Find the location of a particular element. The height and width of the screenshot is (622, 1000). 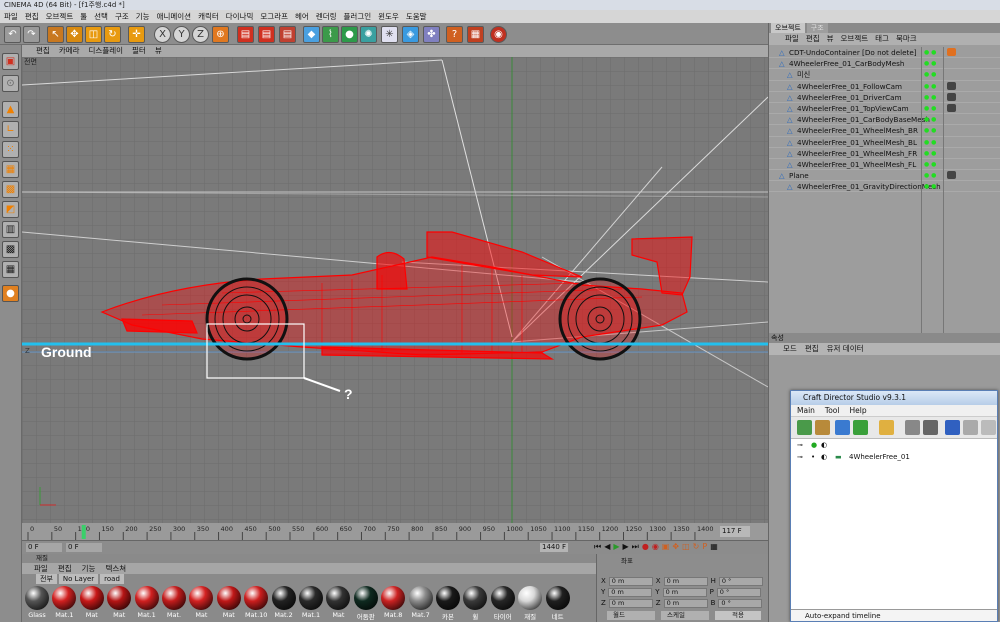

material-menu-item-1: 편집 is located at coordinates (65, 568).